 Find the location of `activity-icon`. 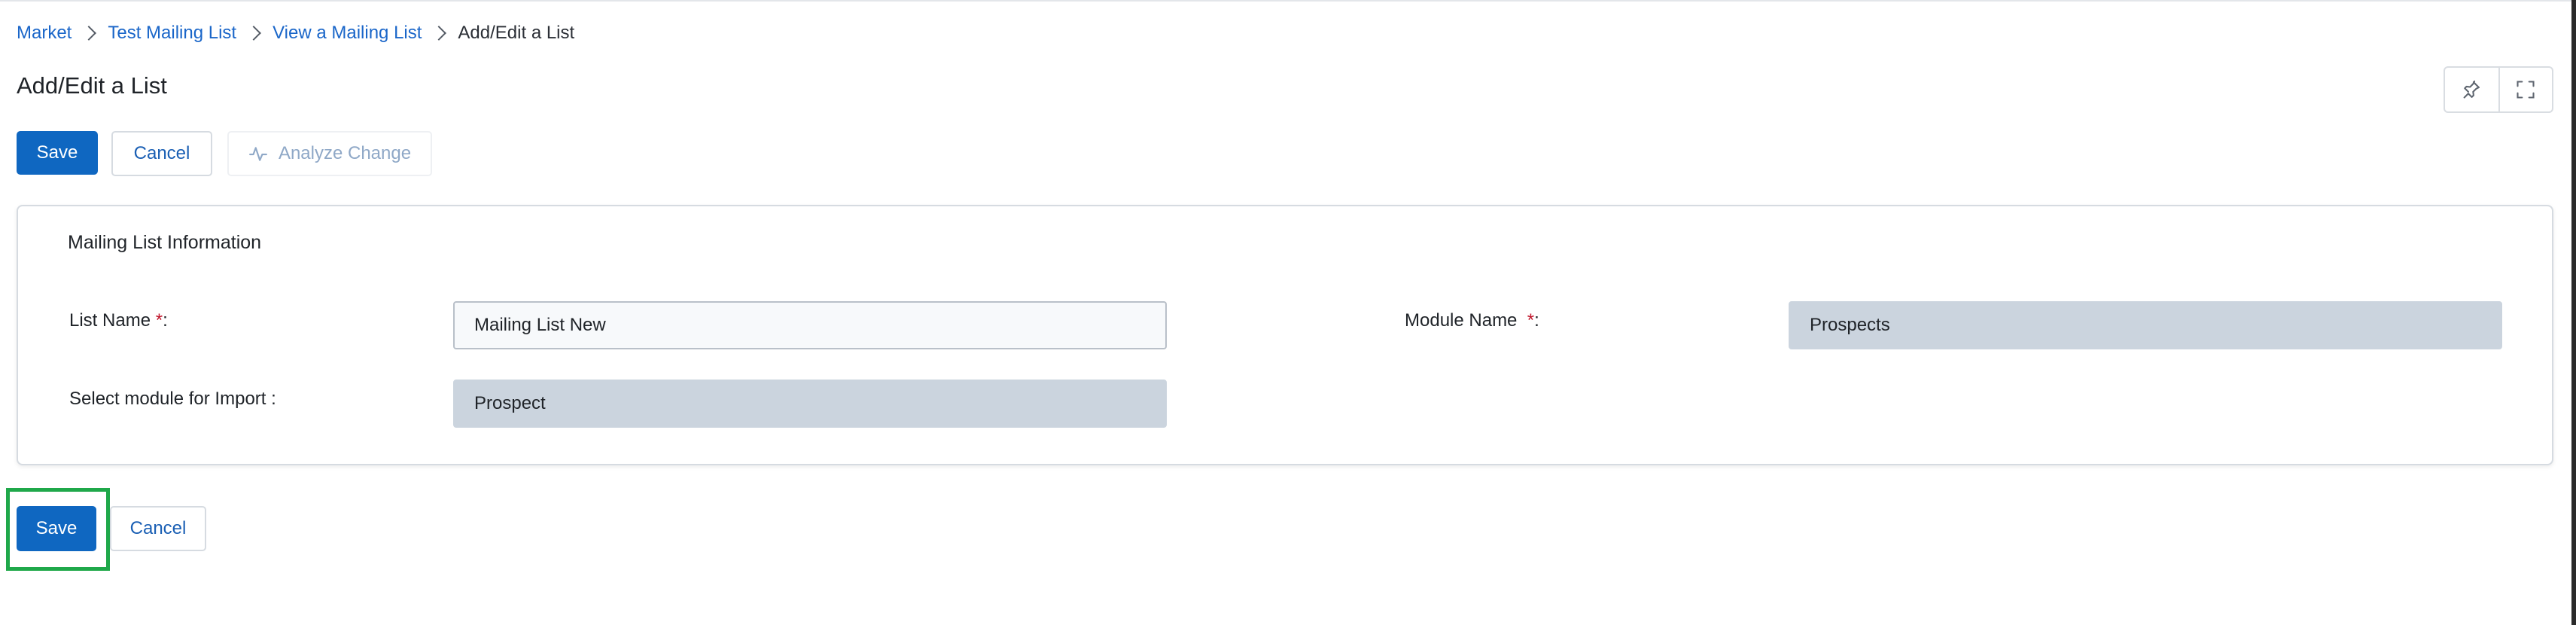

activity-icon is located at coordinates (258, 154).